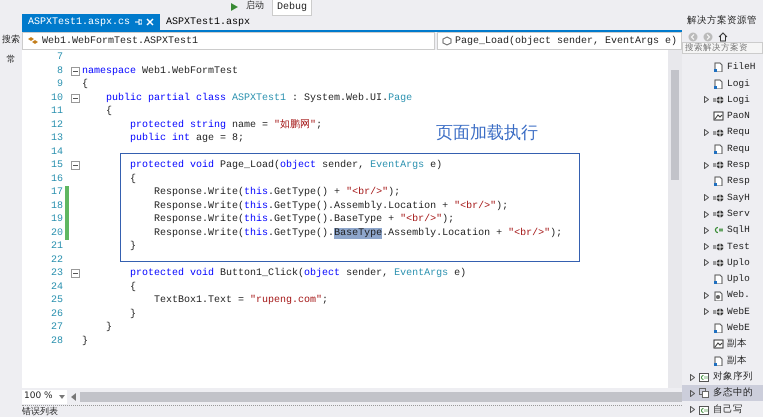 The width and height of the screenshot is (763, 417). What do you see at coordinates (11, 60) in the screenshot?
I see `side-tab-label: 常` at bounding box center [11, 60].